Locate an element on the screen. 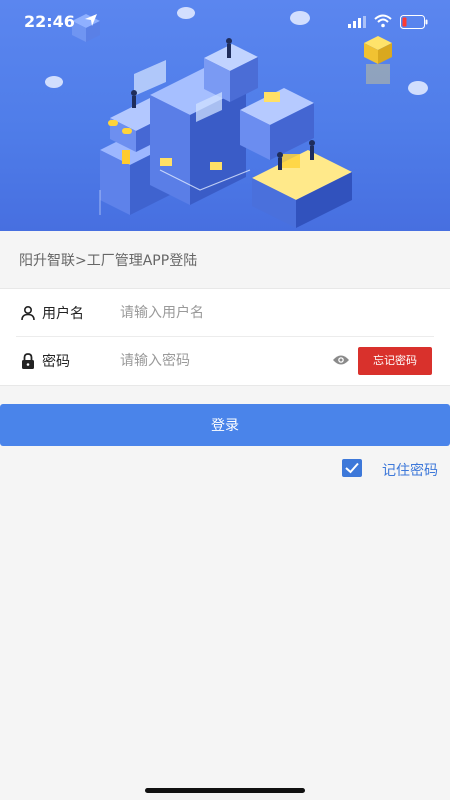 This screenshot has width=450, height=800. password-input is located at coordinates (220, 361).